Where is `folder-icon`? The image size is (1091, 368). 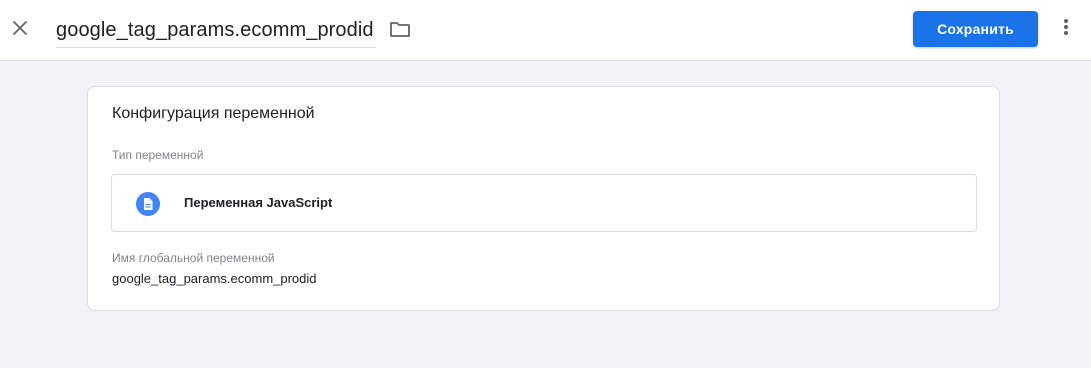
folder-icon is located at coordinates (400, 31).